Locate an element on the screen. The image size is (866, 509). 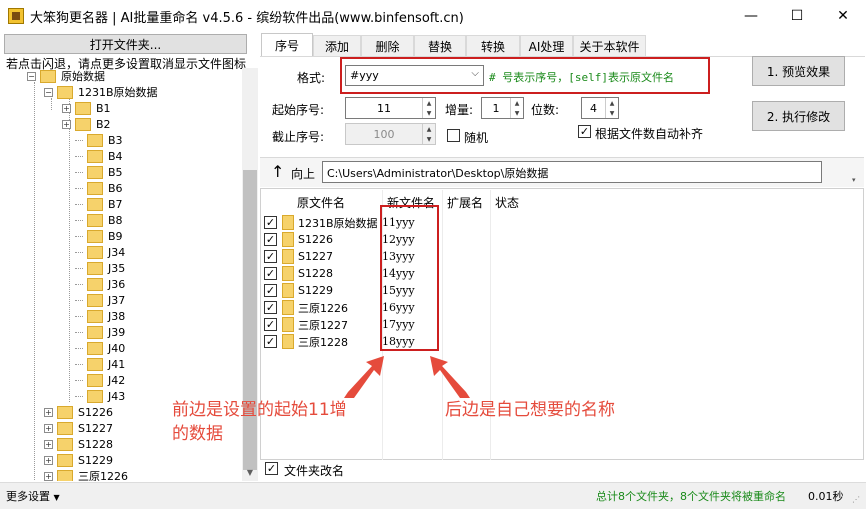
tree-node-child: B3 is located at coordinates (99, 140).